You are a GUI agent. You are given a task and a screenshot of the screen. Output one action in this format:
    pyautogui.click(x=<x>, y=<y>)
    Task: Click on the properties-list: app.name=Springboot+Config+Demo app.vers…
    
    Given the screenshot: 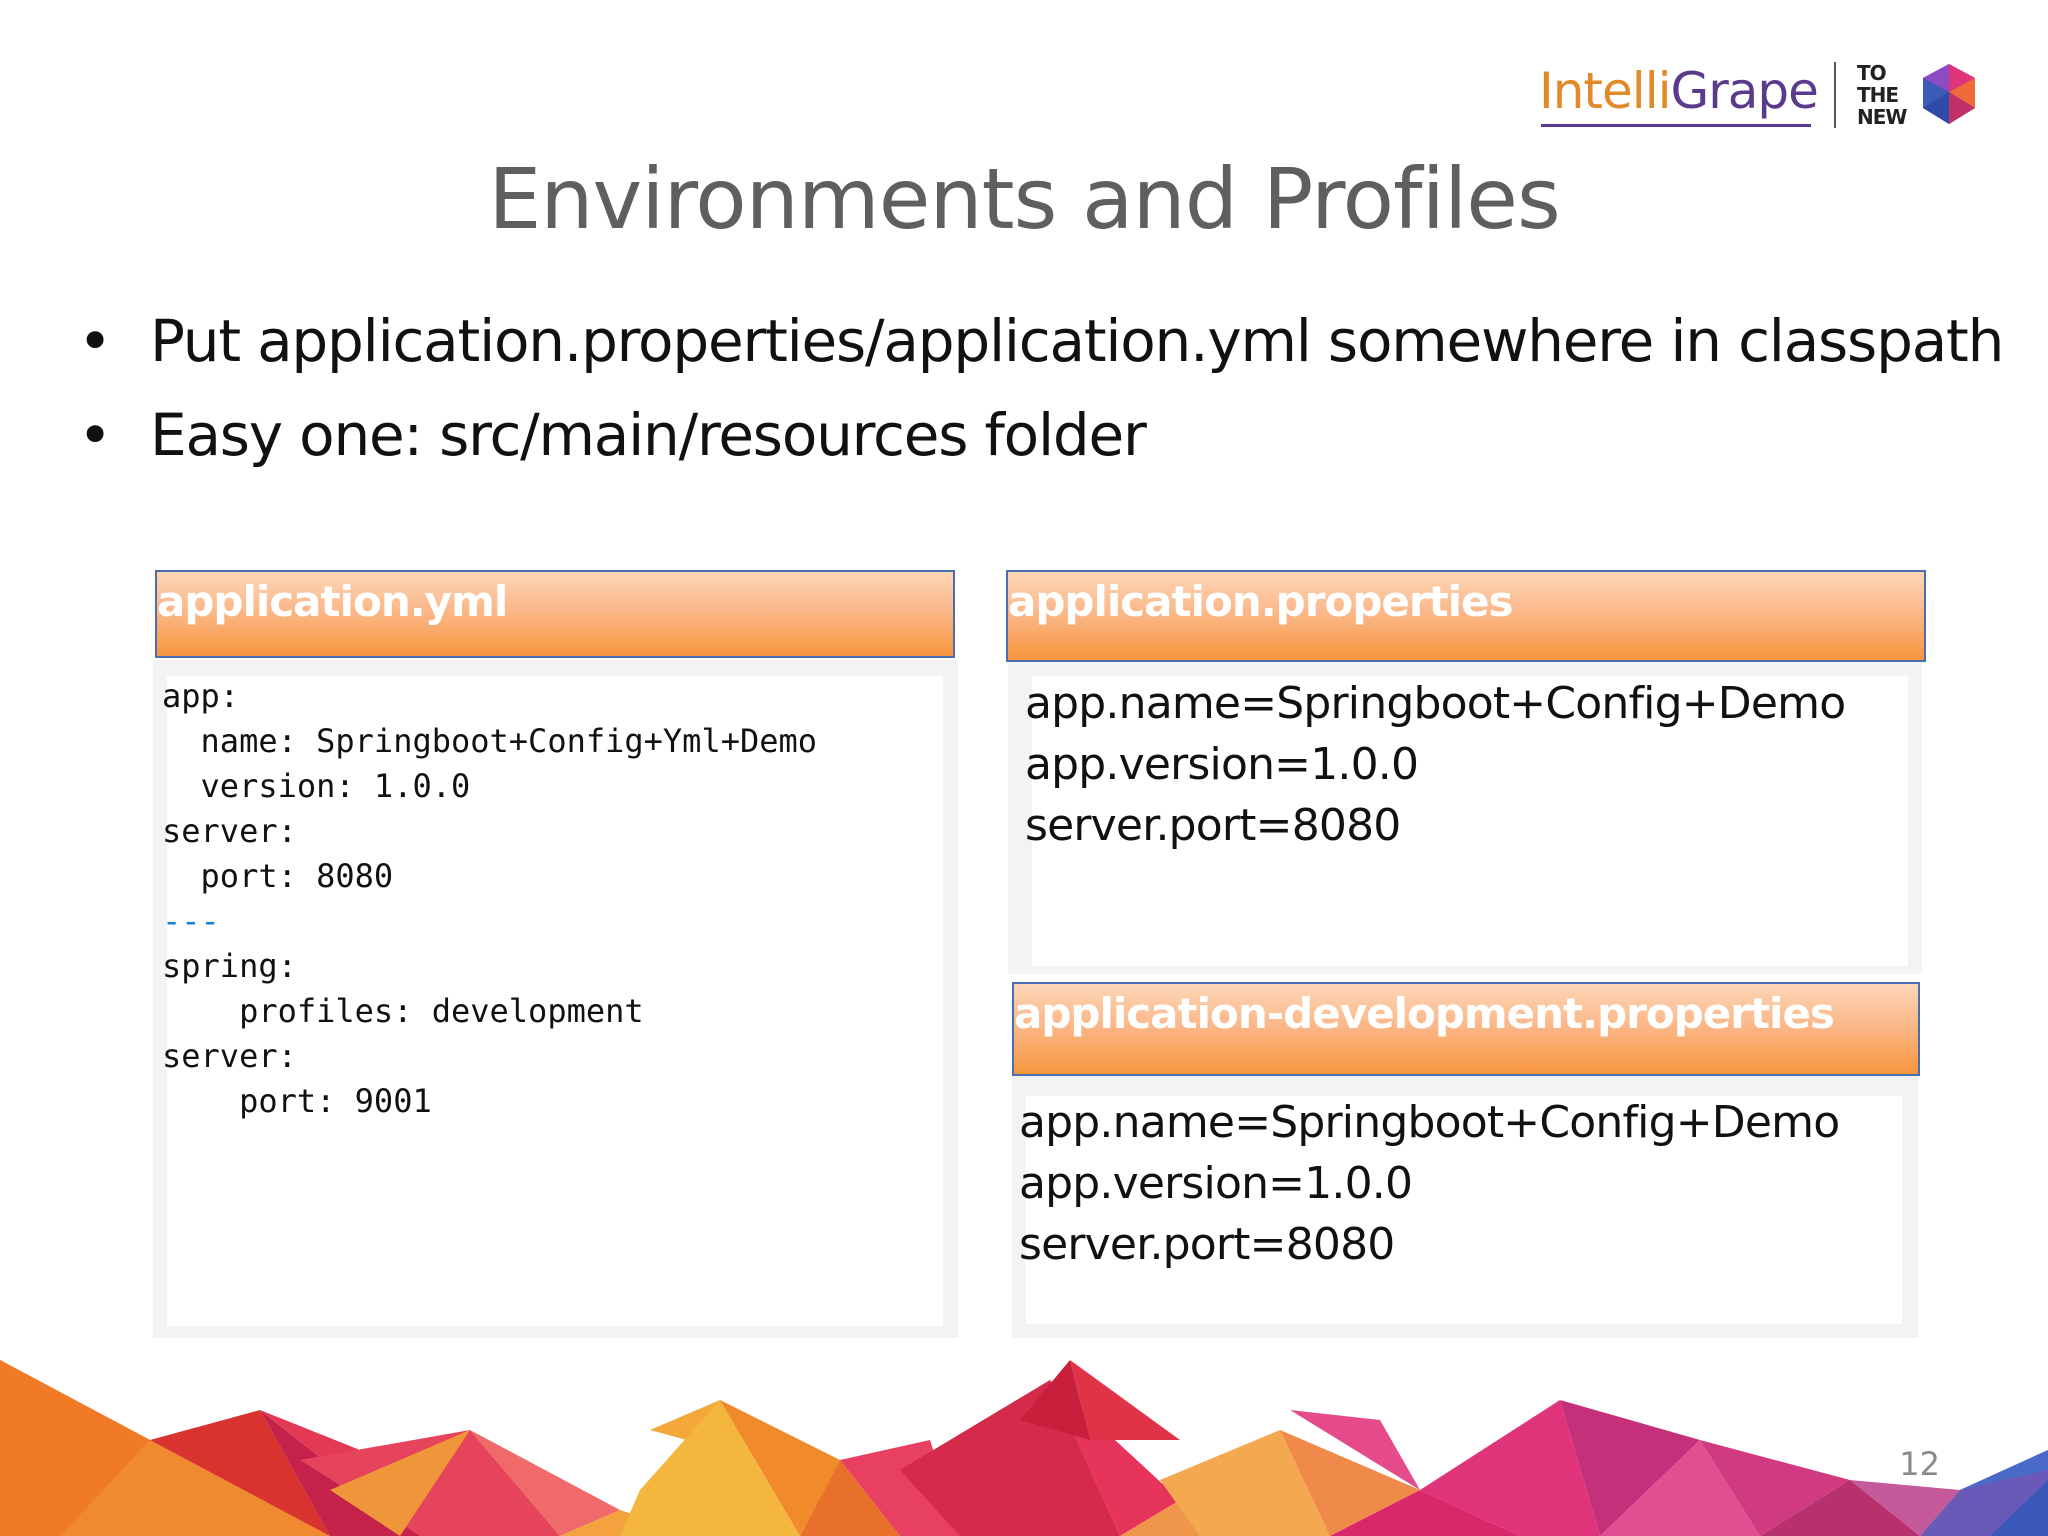 What is the action you would take?
    pyautogui.click(x=1435, y=764)
    